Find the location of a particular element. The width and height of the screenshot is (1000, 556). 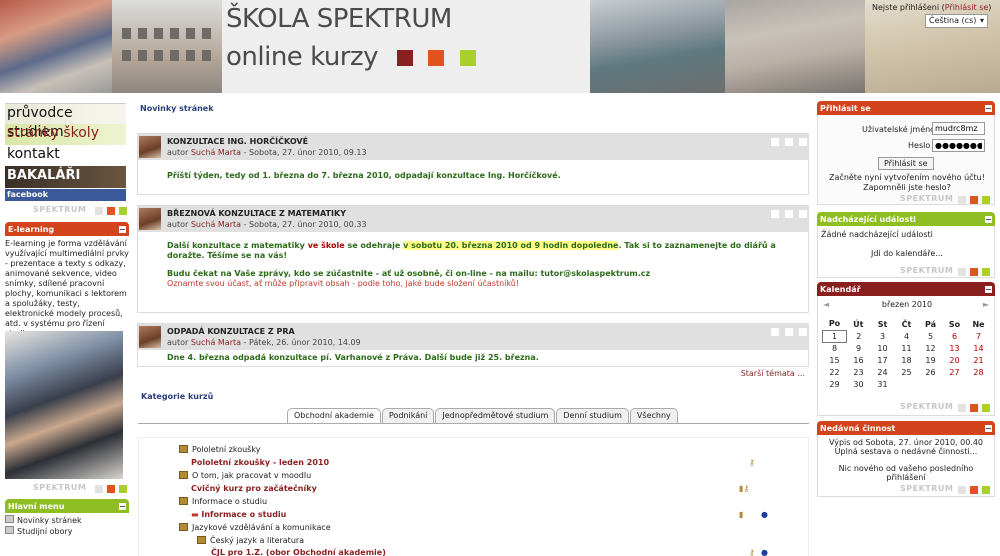

tab-jednopredmetove: Jednopředmětové studium is located at coordinates (495, 415).